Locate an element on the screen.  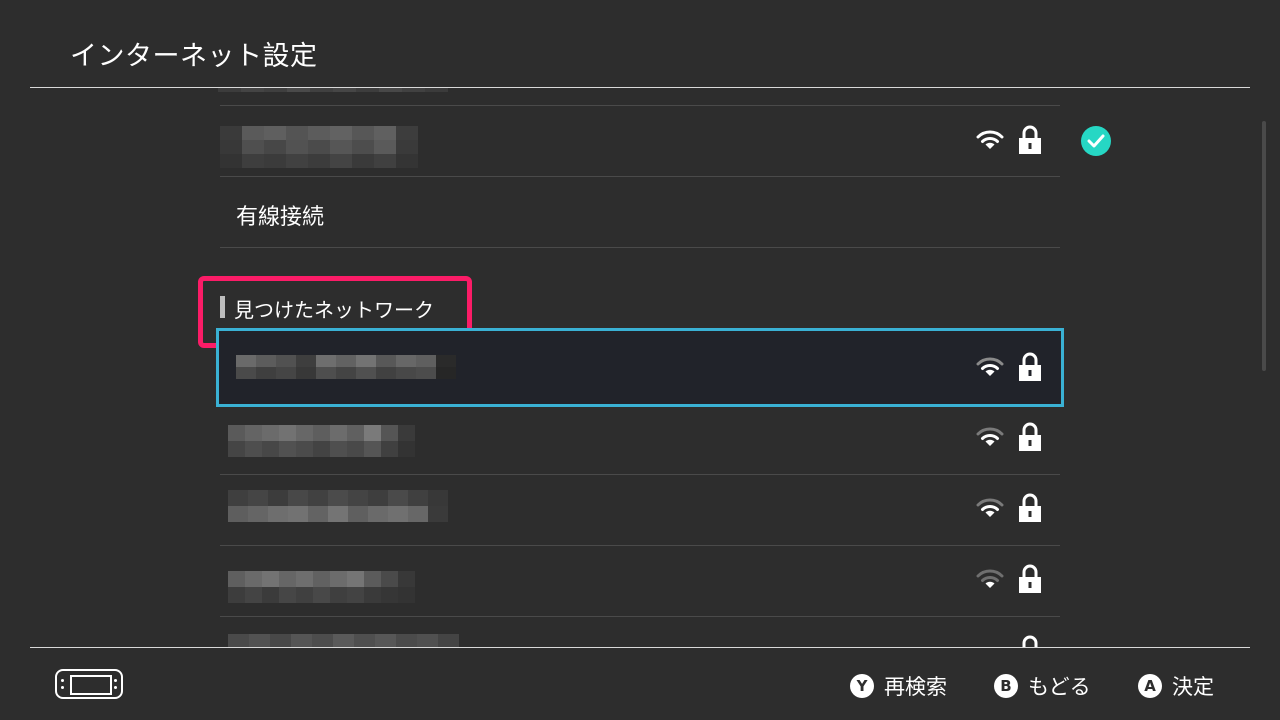
confirm-label: 決定 is located at coordinates (1193, 687).